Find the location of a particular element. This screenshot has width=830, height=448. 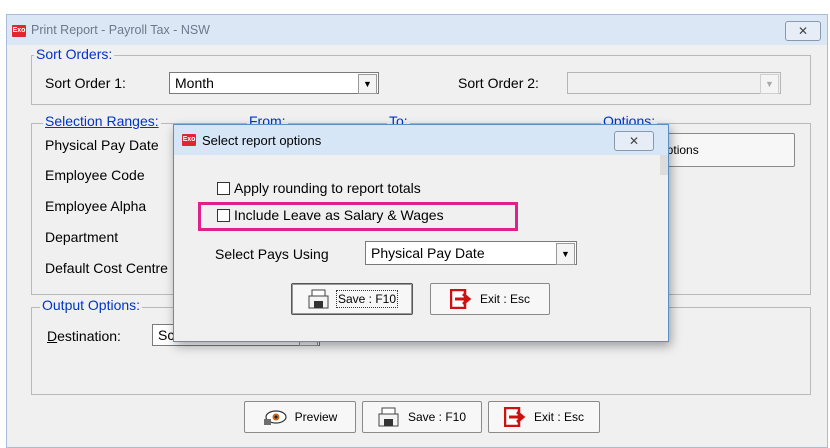

dialog-app-icon: Exo is located at coordinates (189, 140).